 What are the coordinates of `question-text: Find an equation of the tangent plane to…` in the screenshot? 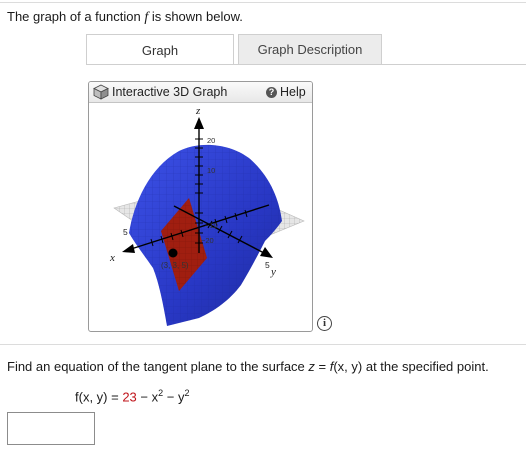 It's located at (248, 366).